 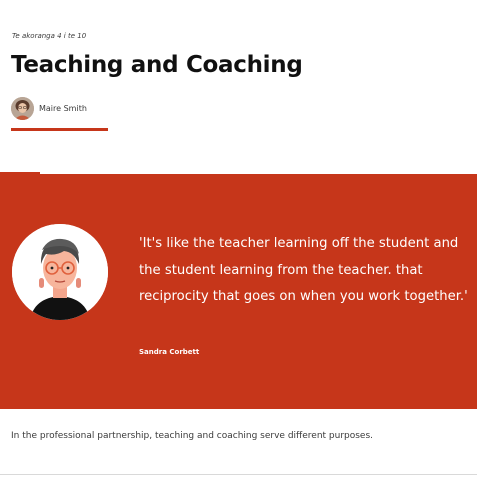 What do you see at coordinates (49, 36) in the screenshot?
I see `lesson-progress-label: Te akoranga 4 i te 10` at bounding box center [49, 36].